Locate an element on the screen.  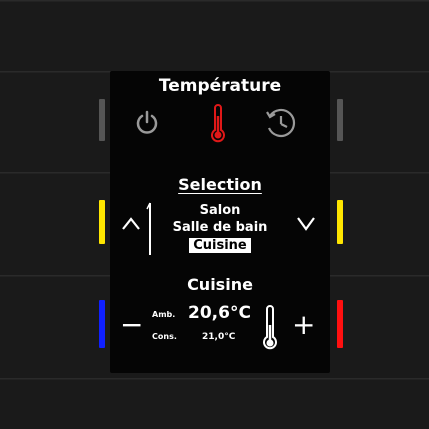
room-title: Cuisine is located at coordinates (220, 284).